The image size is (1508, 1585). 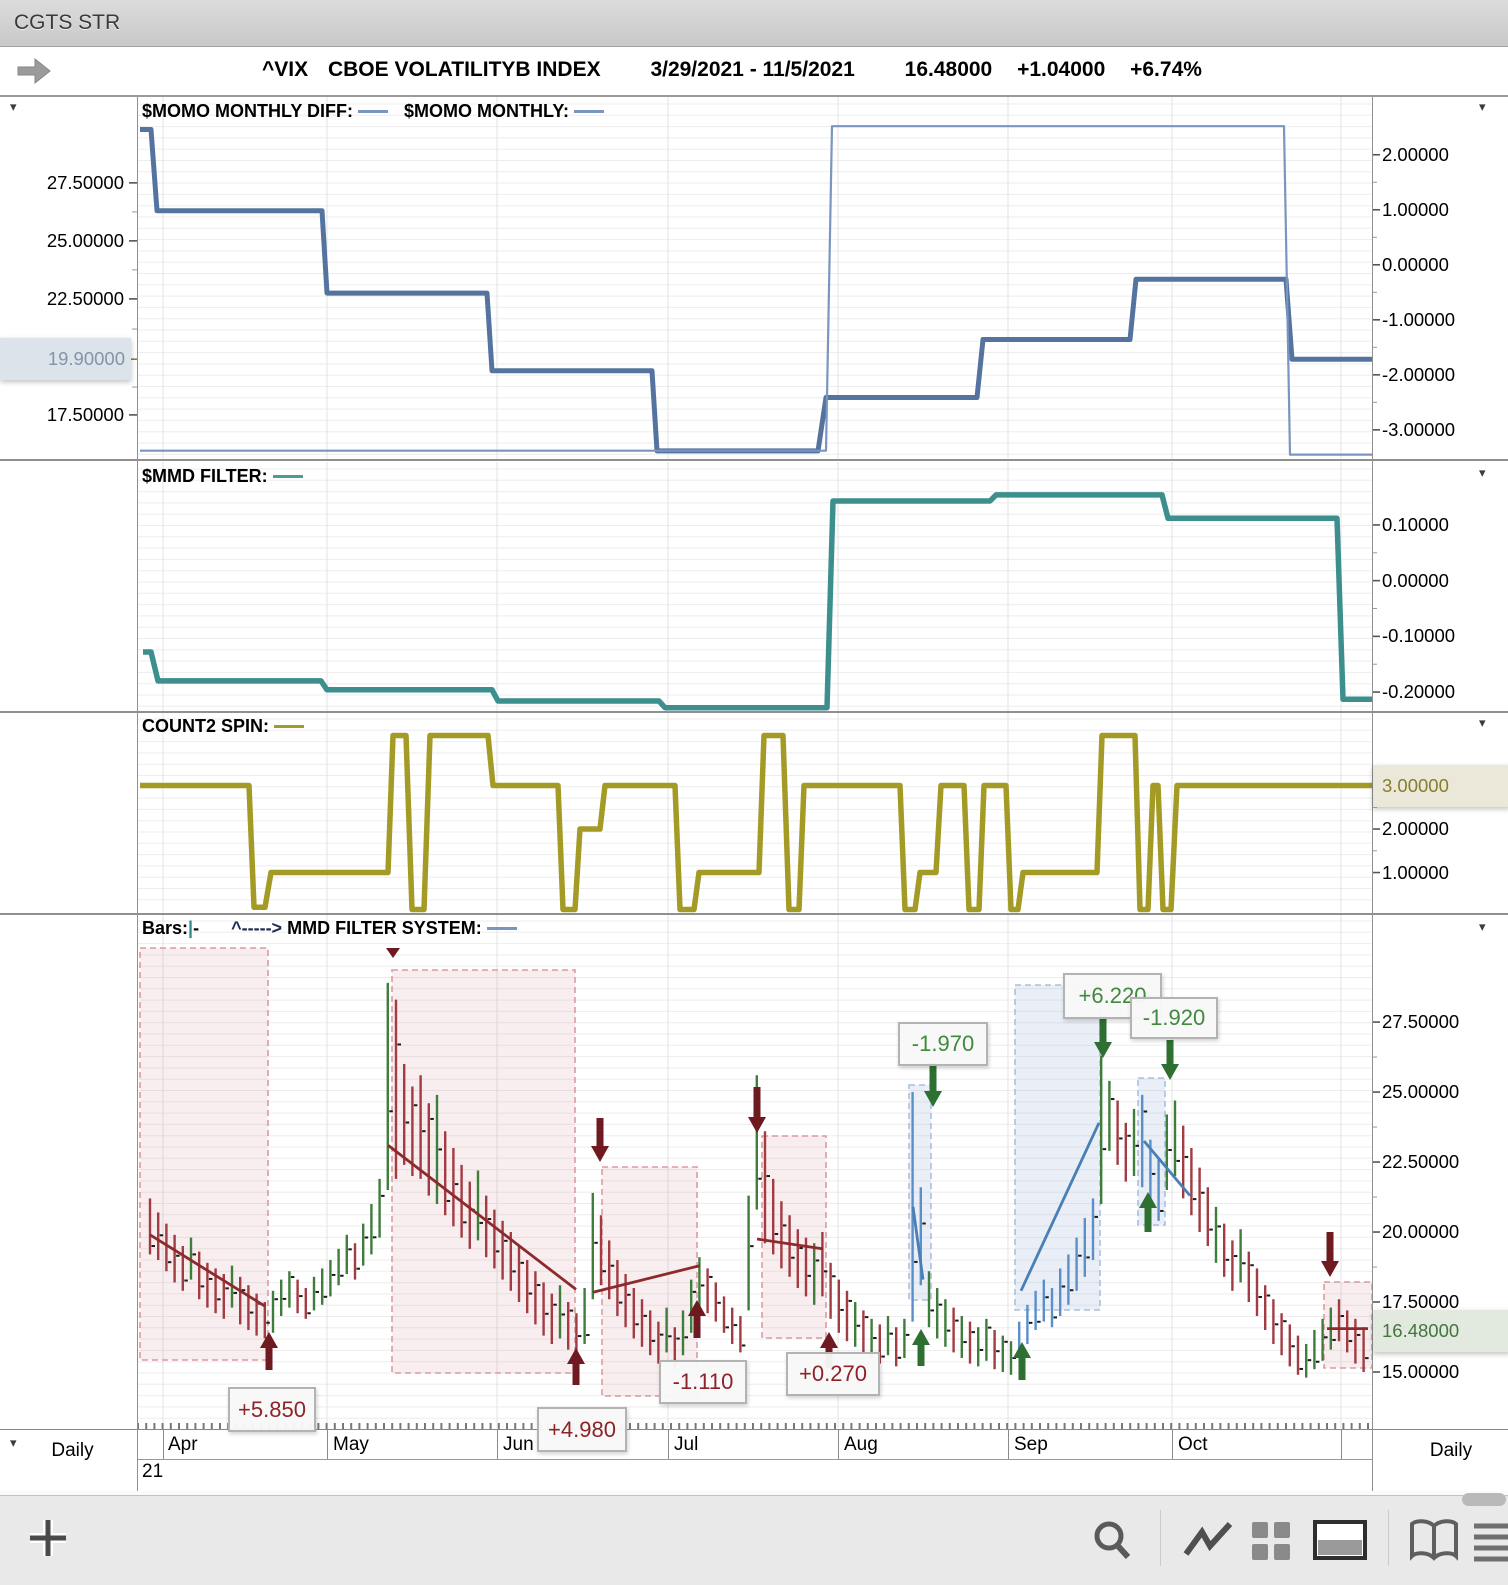 I want to click on bottom-toolbar, so click(x=754, y=1540).